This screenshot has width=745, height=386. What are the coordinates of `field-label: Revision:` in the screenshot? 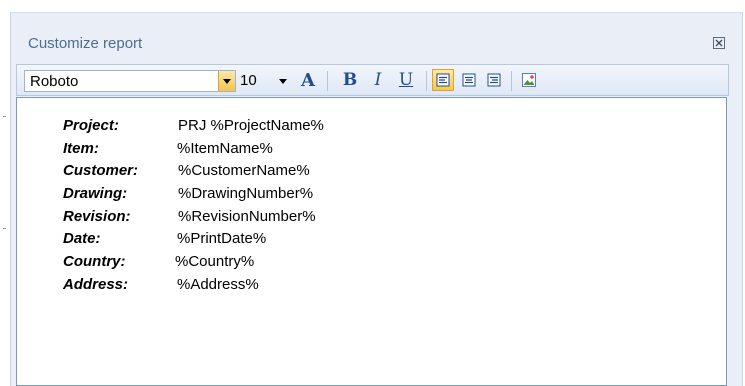 It's located at (97, 216).